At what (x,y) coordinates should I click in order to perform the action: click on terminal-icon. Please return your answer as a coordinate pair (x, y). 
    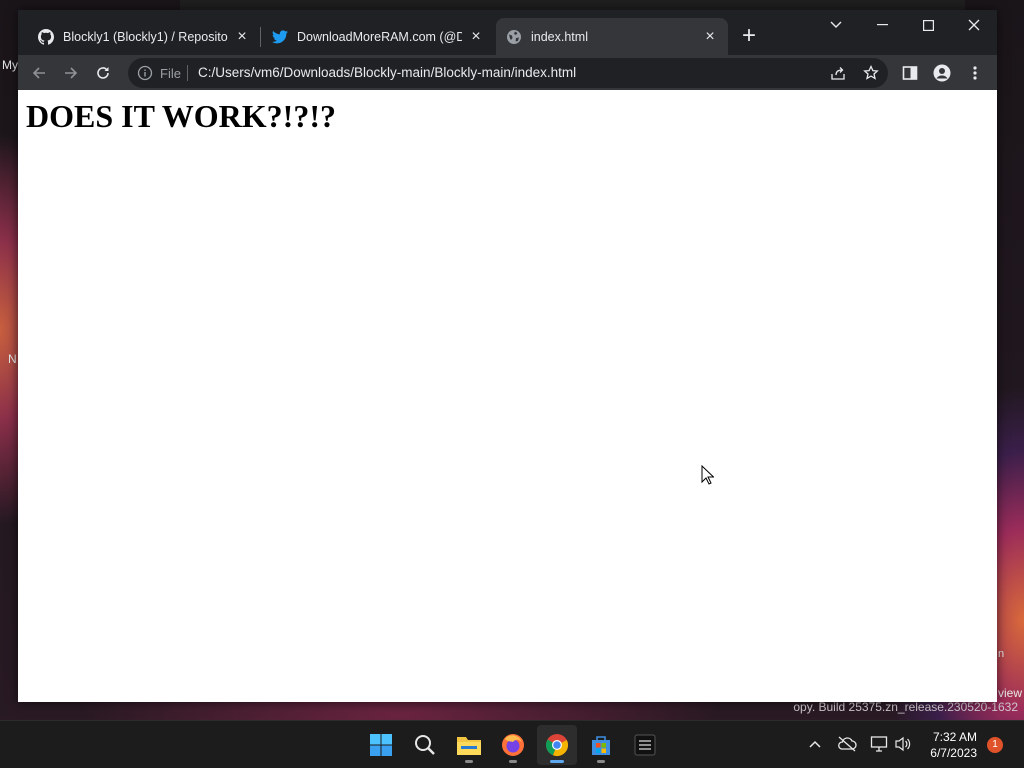
    Looking at the image, I should click on (645, 745).